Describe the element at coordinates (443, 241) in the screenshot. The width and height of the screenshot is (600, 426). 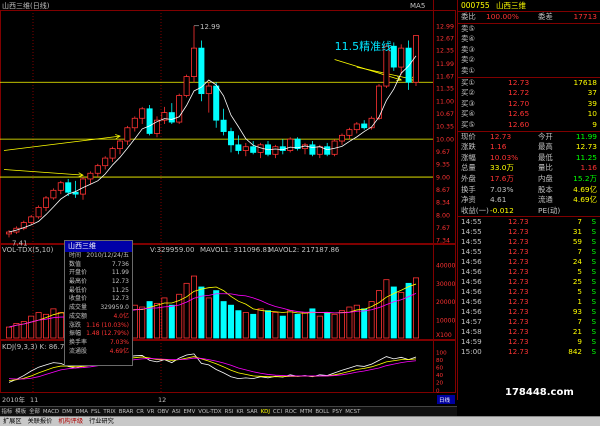
I see `price-tick: 7.34` at that location.